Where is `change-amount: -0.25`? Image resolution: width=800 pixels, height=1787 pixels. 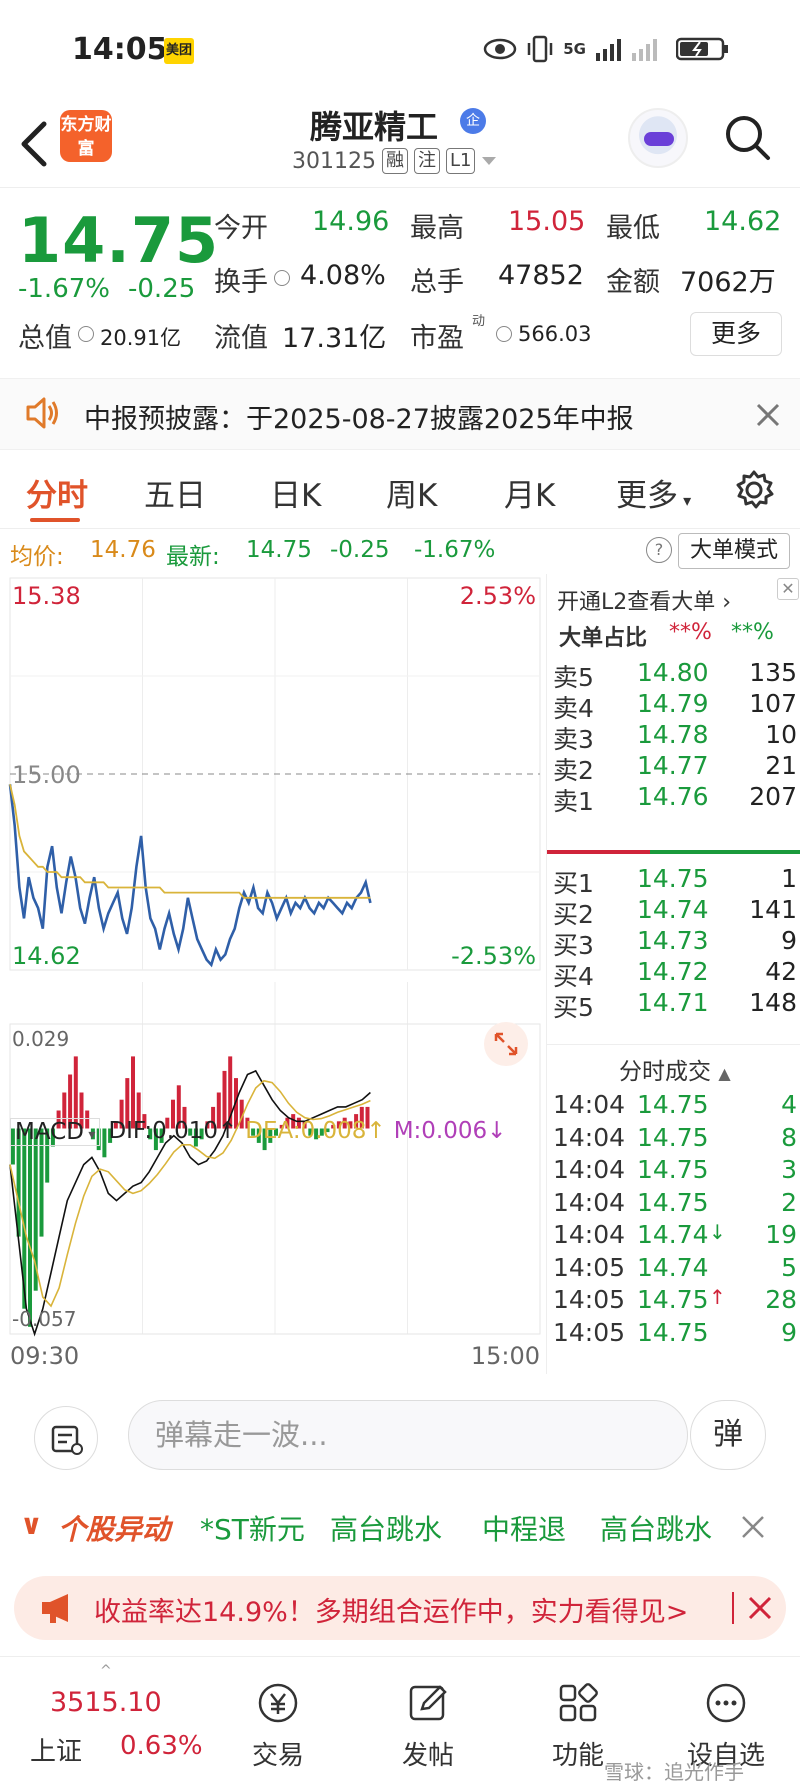
change-amount: -0.25 is located at coordinates (162, 289).